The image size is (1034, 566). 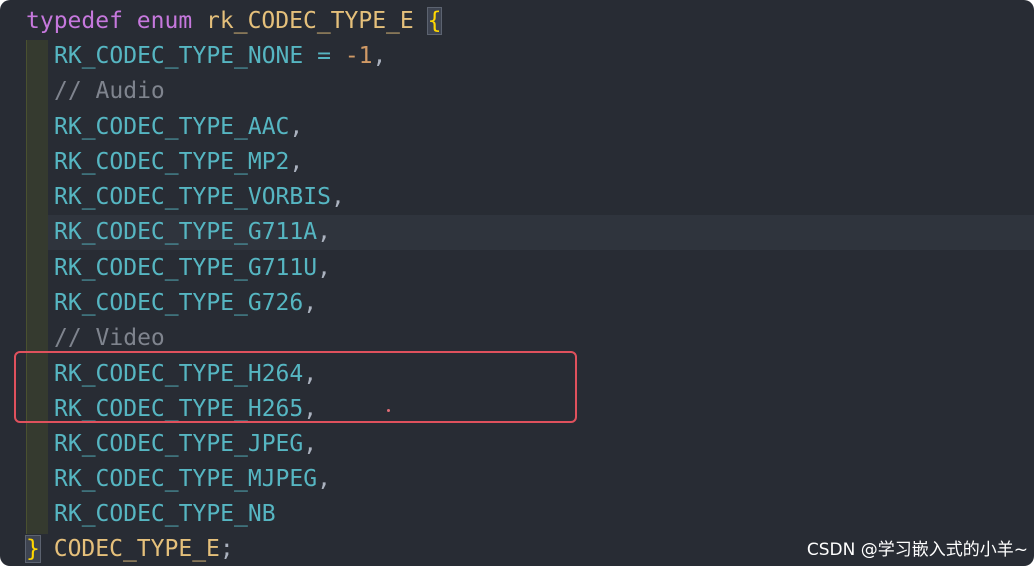 What do you see at coordinates (37, 287) in the screenshot?
I see `indent-guide` at bounding box center [37, 287].